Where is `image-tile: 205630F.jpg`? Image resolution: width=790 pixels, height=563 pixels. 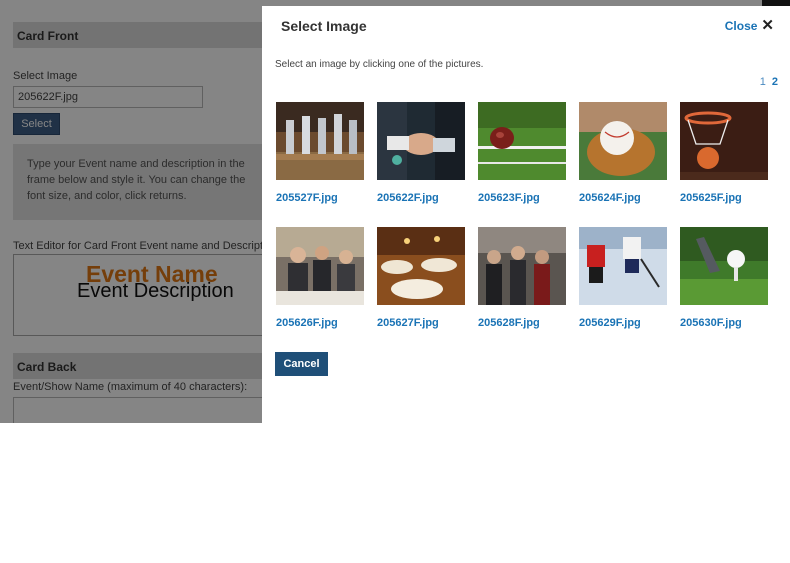
image-tile: 205630F.jpg is located at coordinates (724, 278).